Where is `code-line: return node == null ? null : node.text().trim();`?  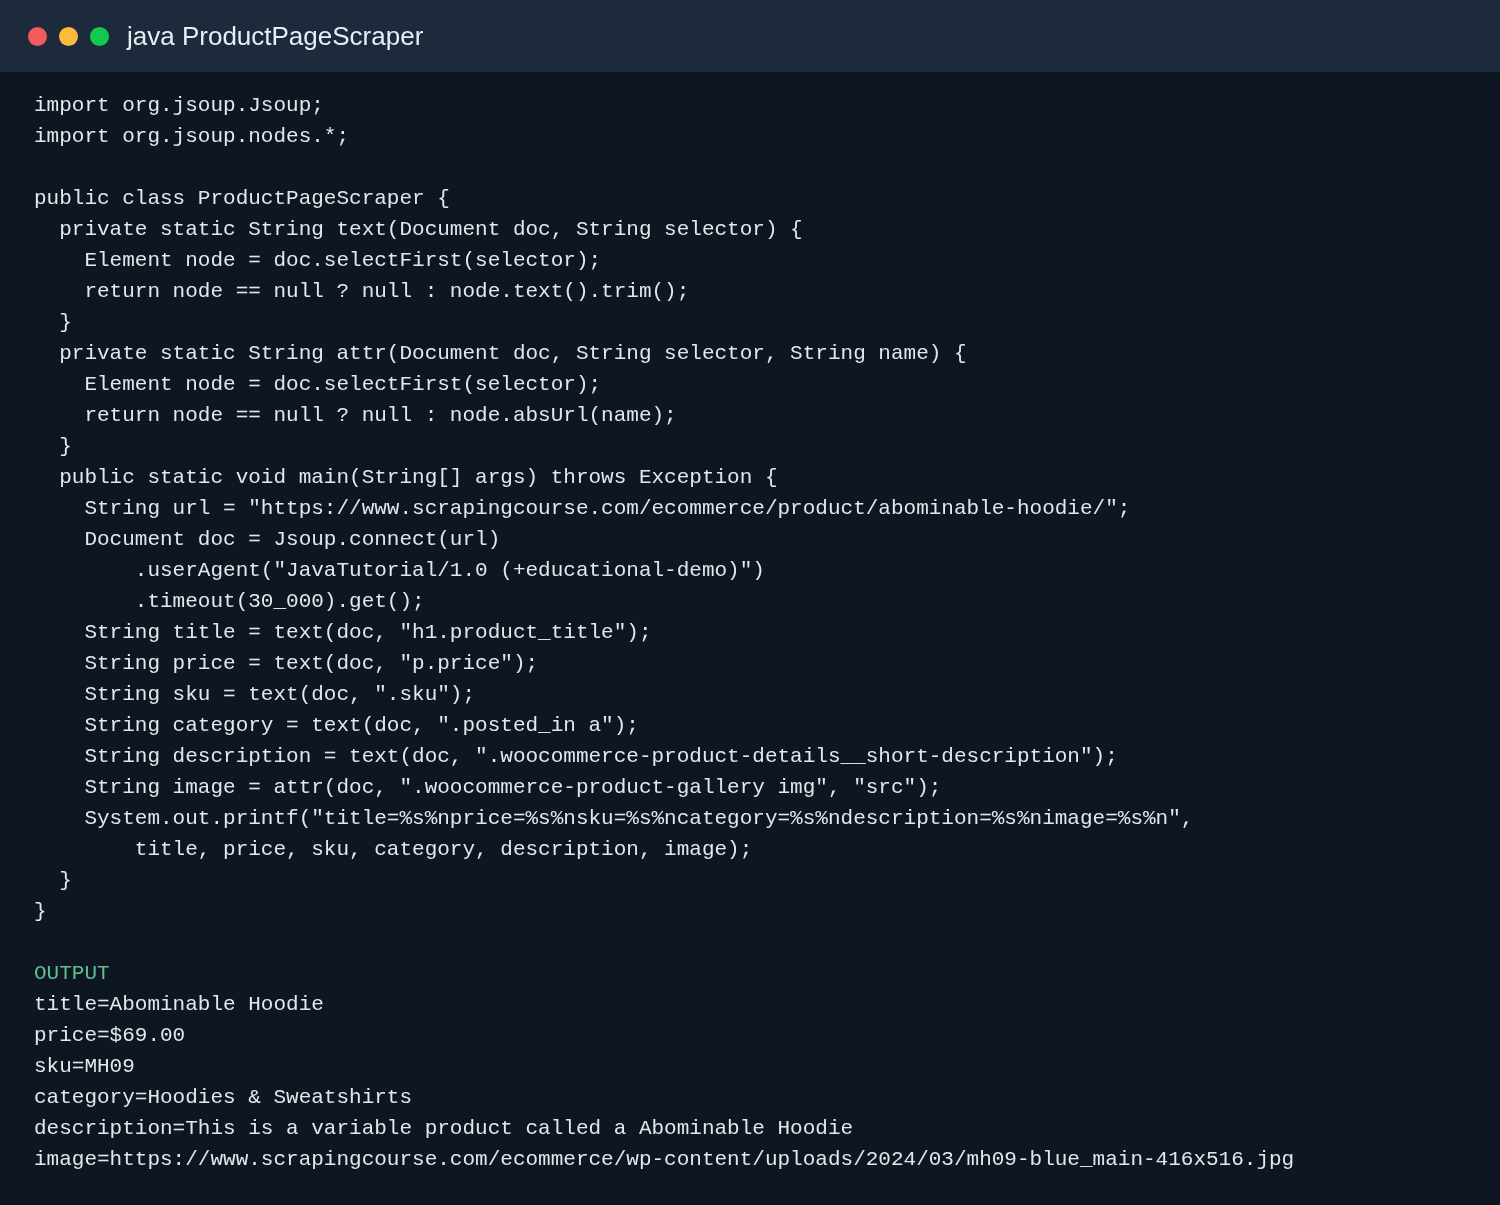 code-line: return node == null ? null : node.text().trim(); is located at coordinates (386, 292).